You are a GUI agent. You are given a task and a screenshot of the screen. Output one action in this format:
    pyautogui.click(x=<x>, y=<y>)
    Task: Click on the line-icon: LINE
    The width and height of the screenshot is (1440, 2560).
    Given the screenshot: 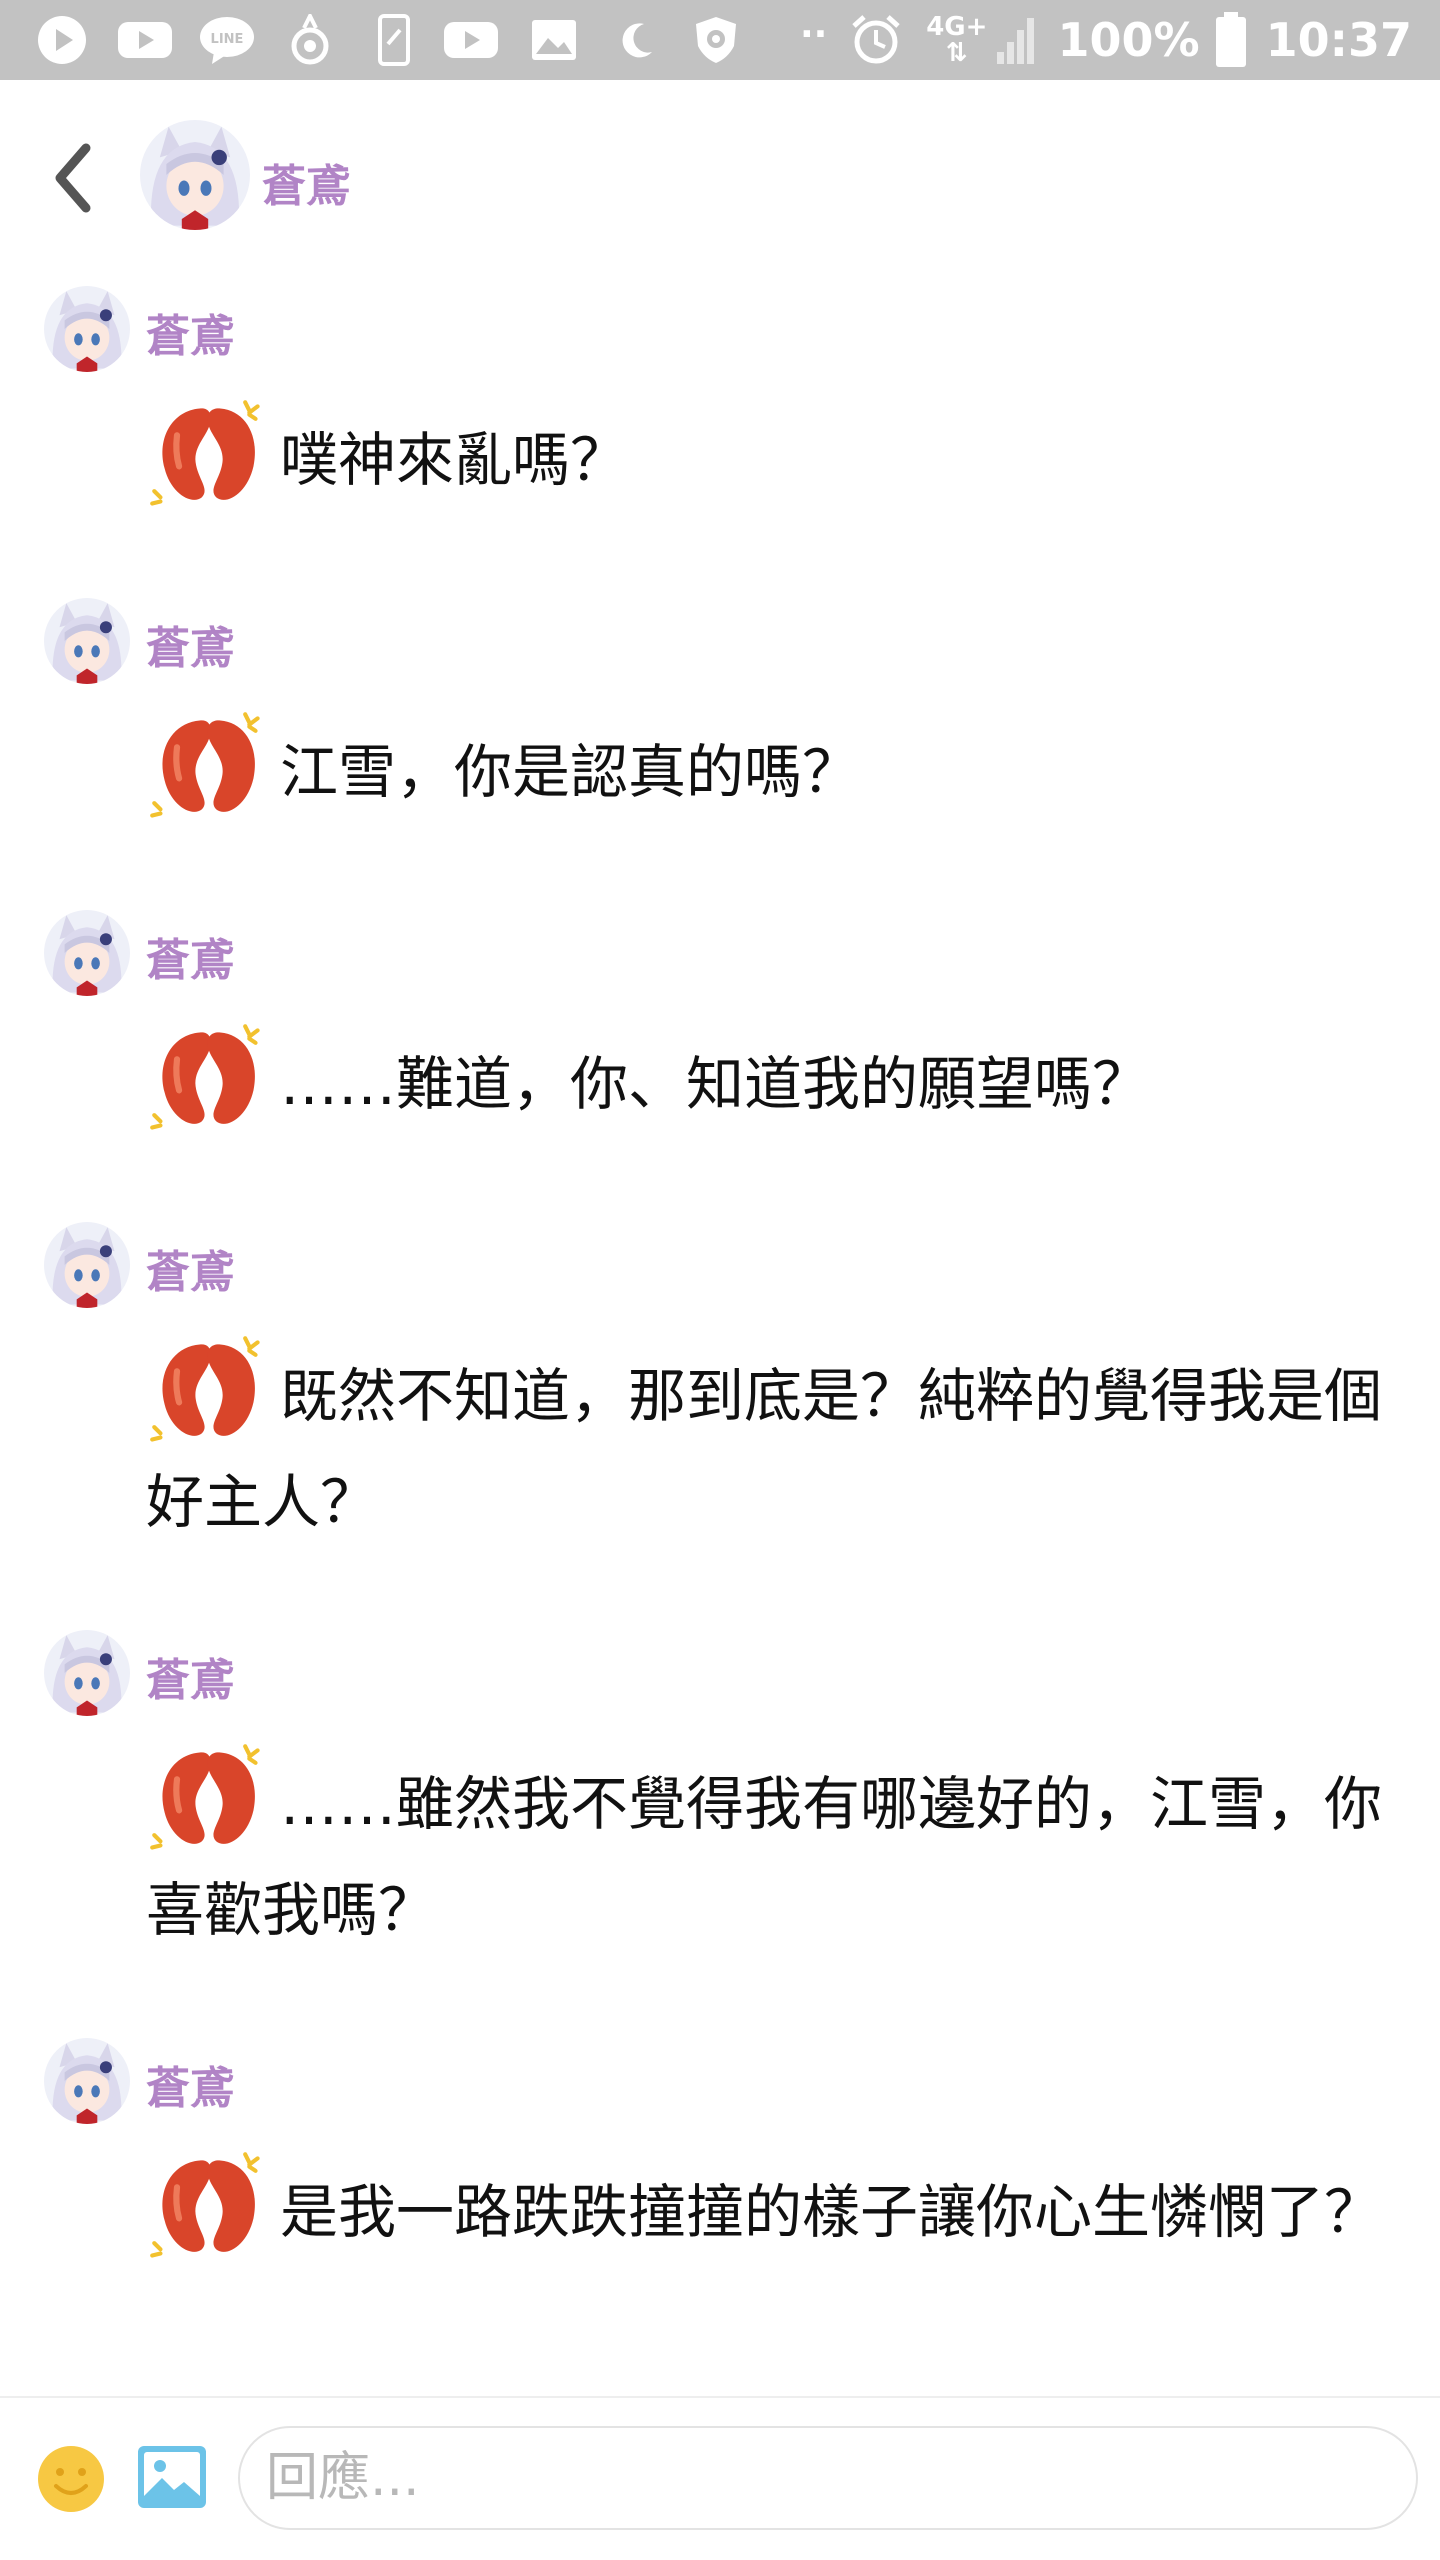 What is the action you would take?
    pyautogui.click(x=227, y=40)
    